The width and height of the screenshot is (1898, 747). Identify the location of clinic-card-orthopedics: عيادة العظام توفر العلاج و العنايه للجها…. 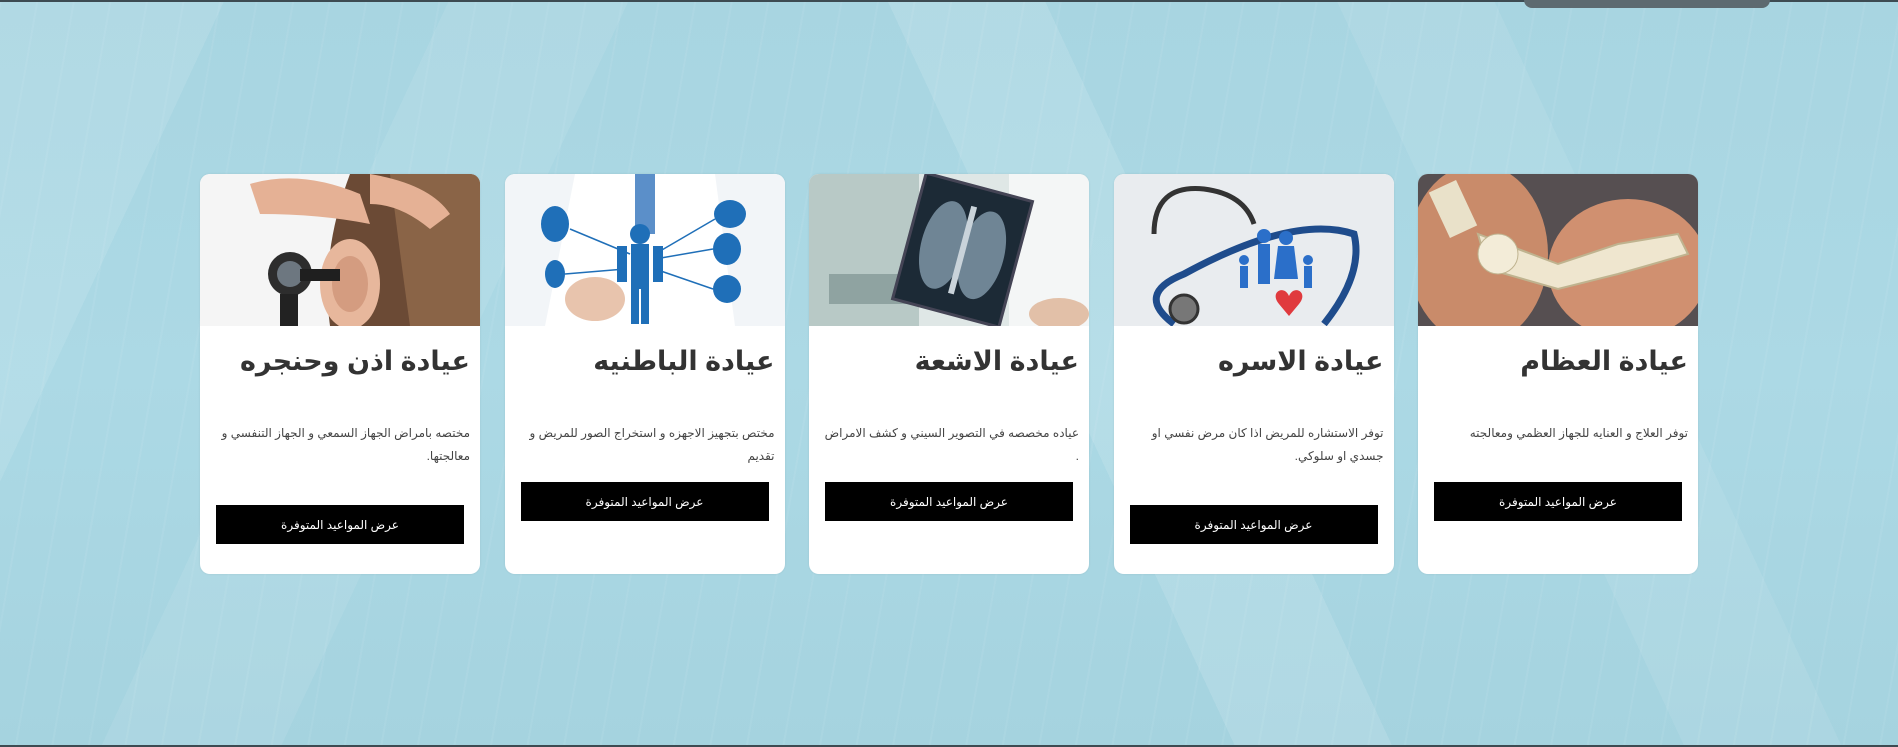
(1558, 374).